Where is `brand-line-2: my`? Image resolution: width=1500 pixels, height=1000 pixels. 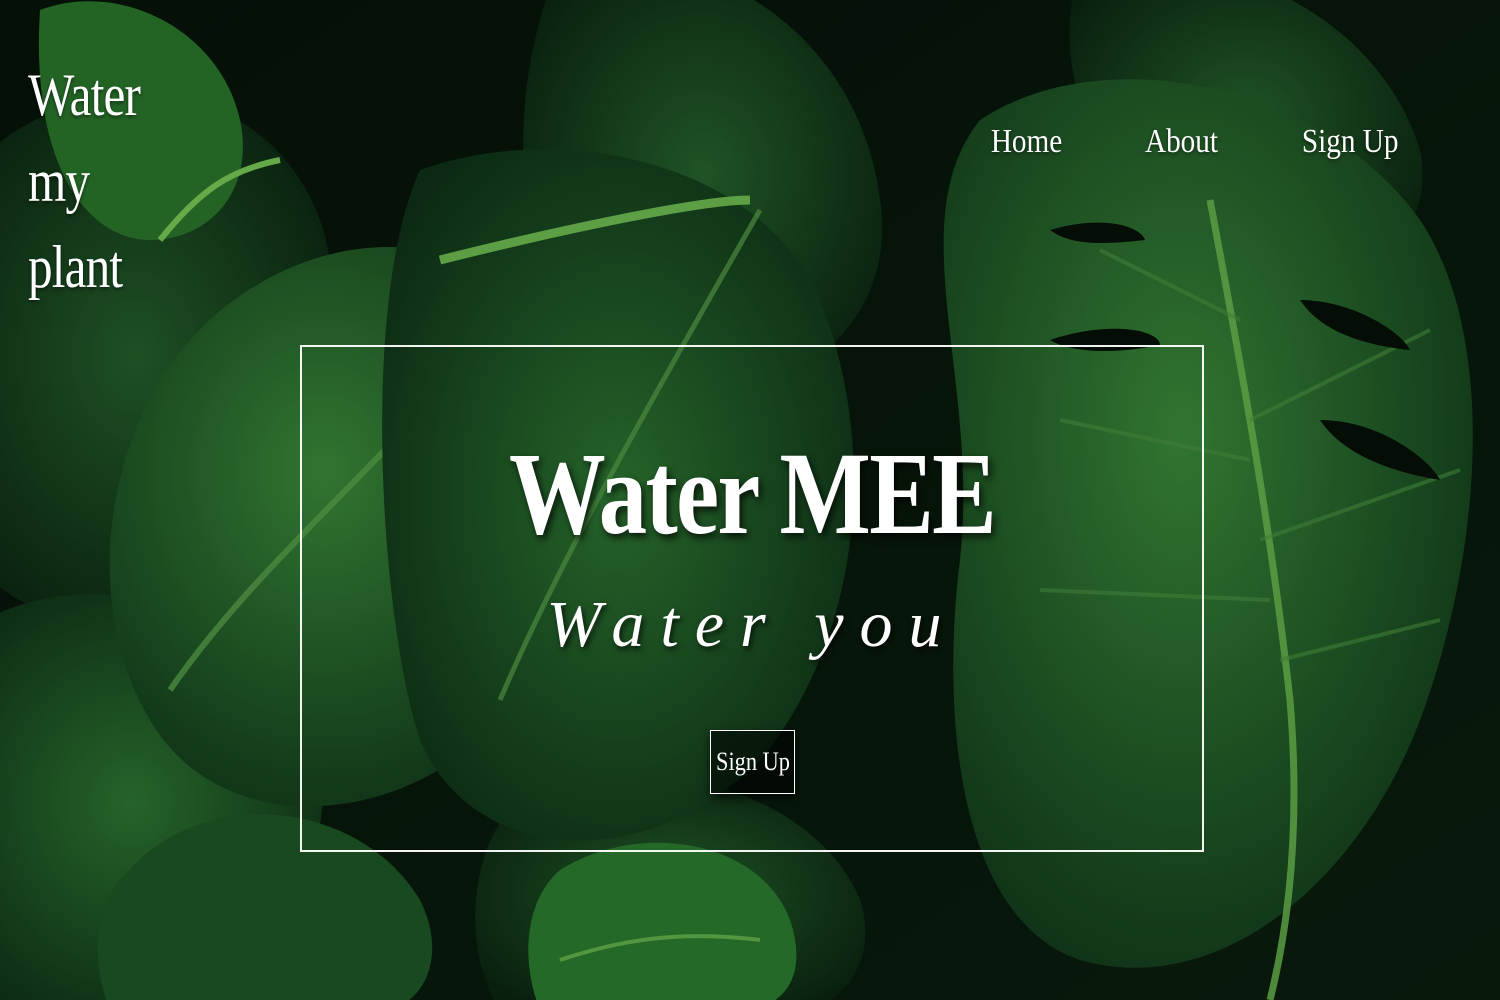 brand-line-2: my is located at coordinates (59, 181).